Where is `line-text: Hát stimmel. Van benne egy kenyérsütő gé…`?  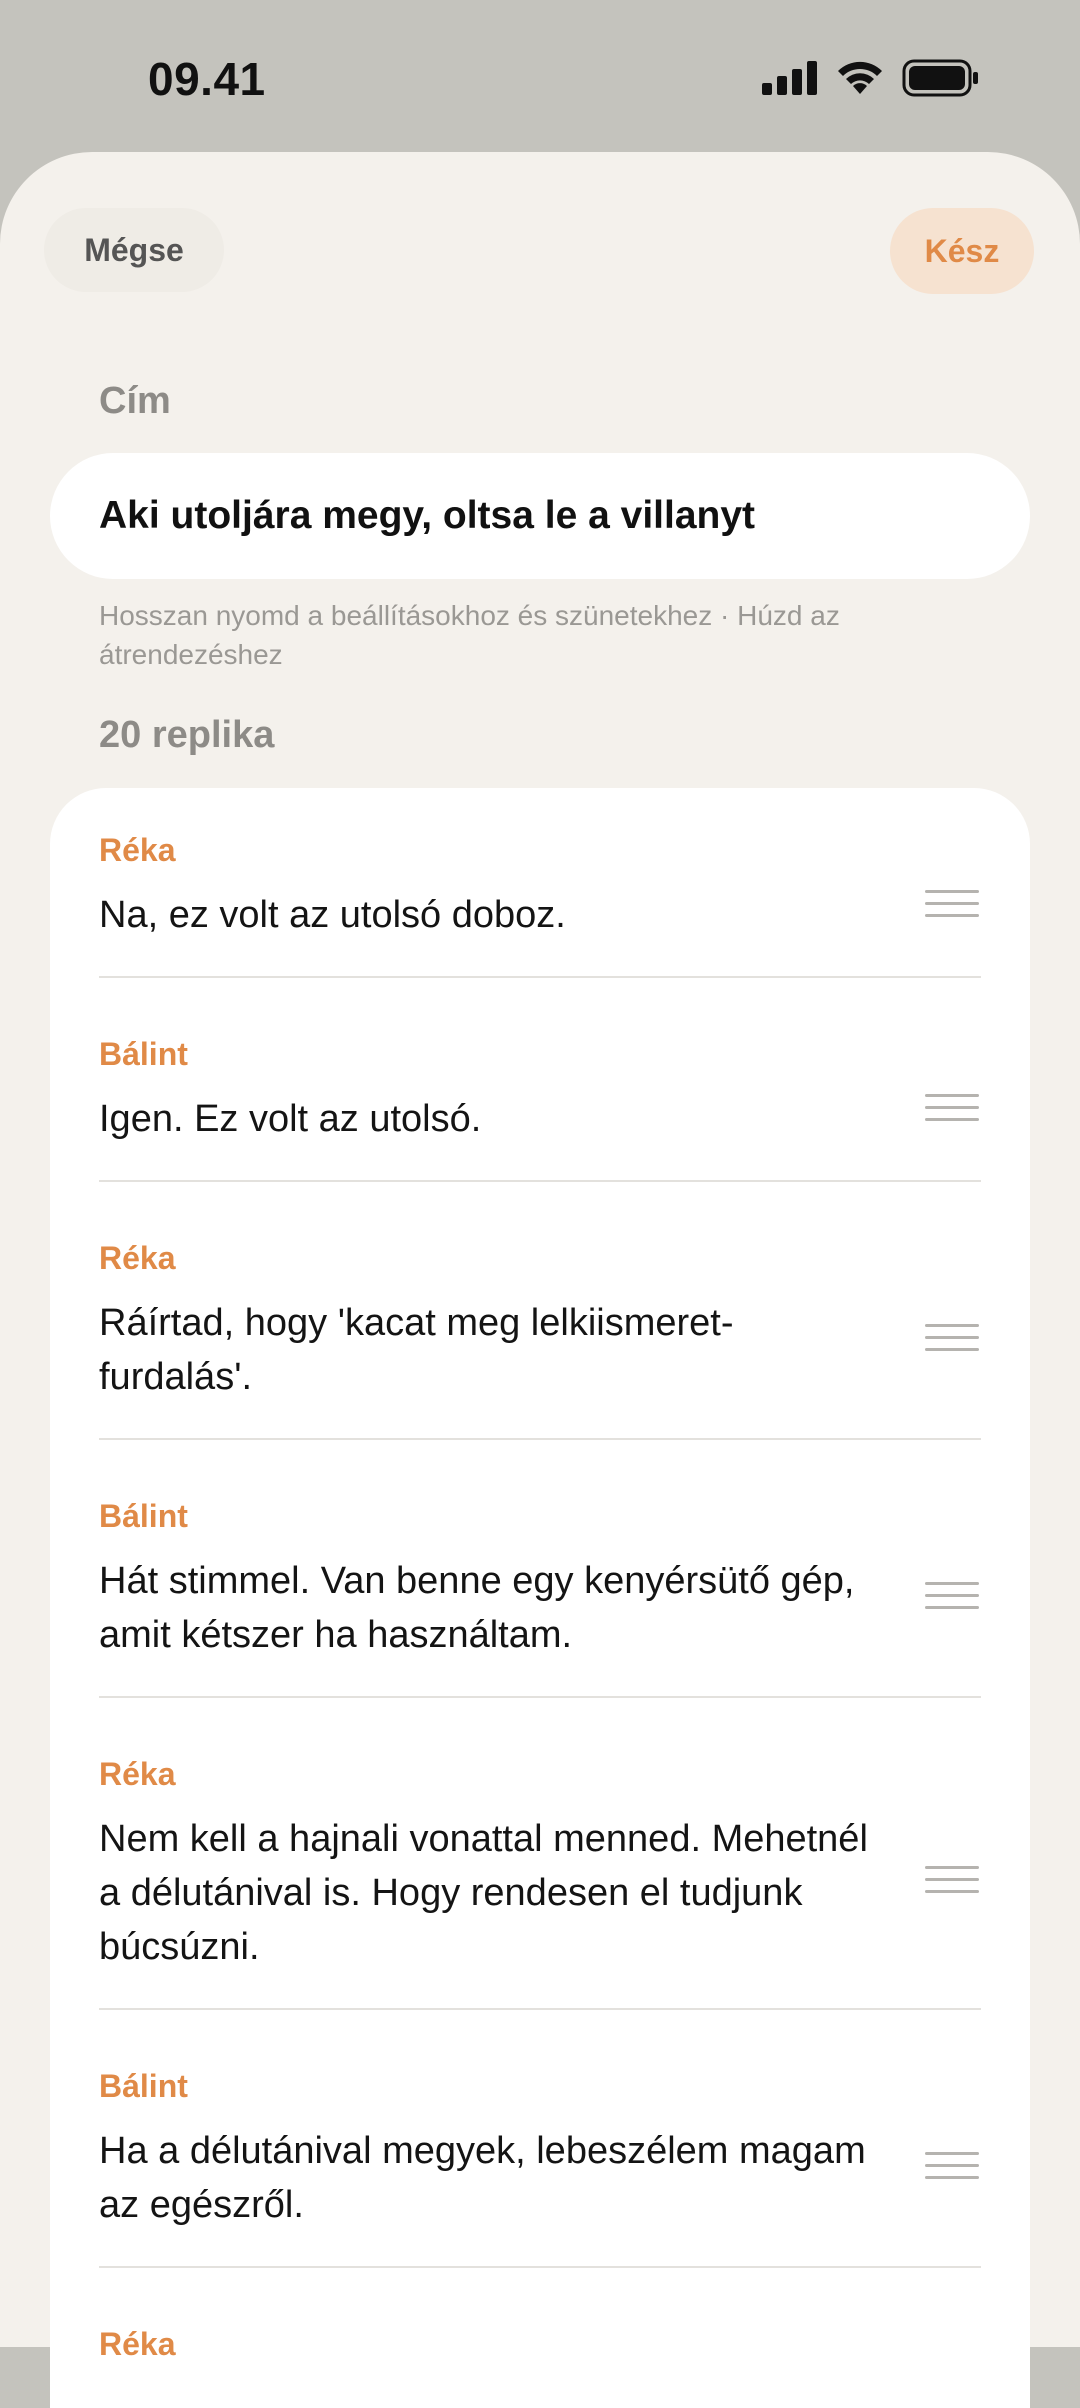
line-text: Hát stimmel. Van benne egy kenyérsütő gé… is located at coordinates (477, 1608).